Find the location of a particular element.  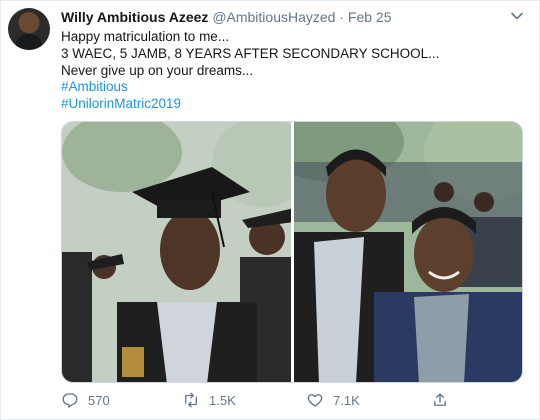

hashtag-link: #UnilorinMatric2019 is located at coordinates (291, 104).